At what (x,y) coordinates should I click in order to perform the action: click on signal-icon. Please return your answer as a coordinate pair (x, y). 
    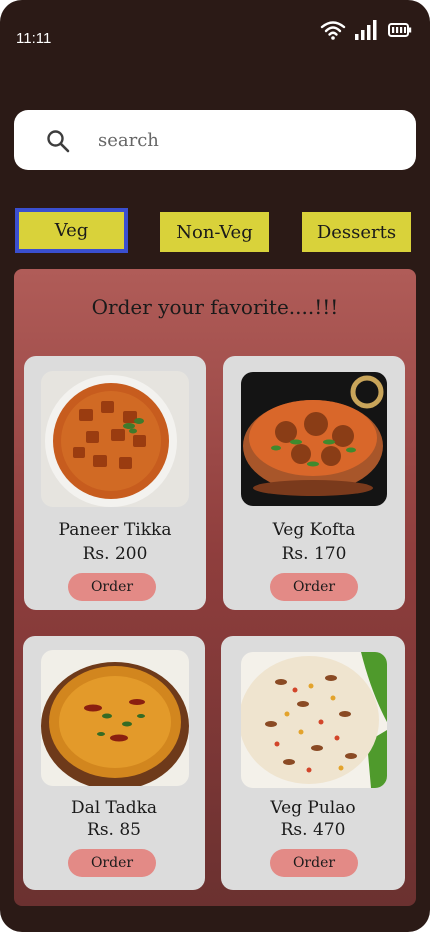
    Looking at the image, I should click on (366, 30).